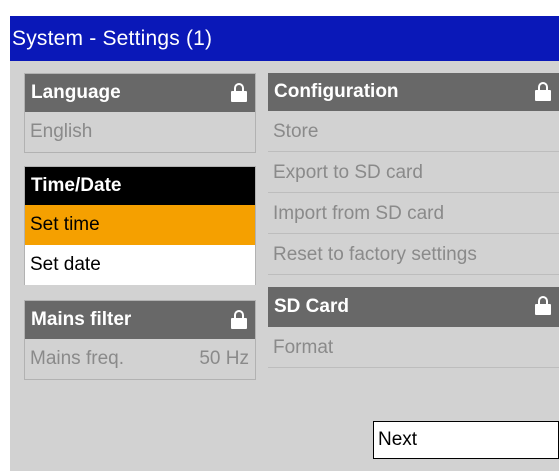 This screenshot has height=471, width=559. I want to click on format-item: Format, so click(413, 348).